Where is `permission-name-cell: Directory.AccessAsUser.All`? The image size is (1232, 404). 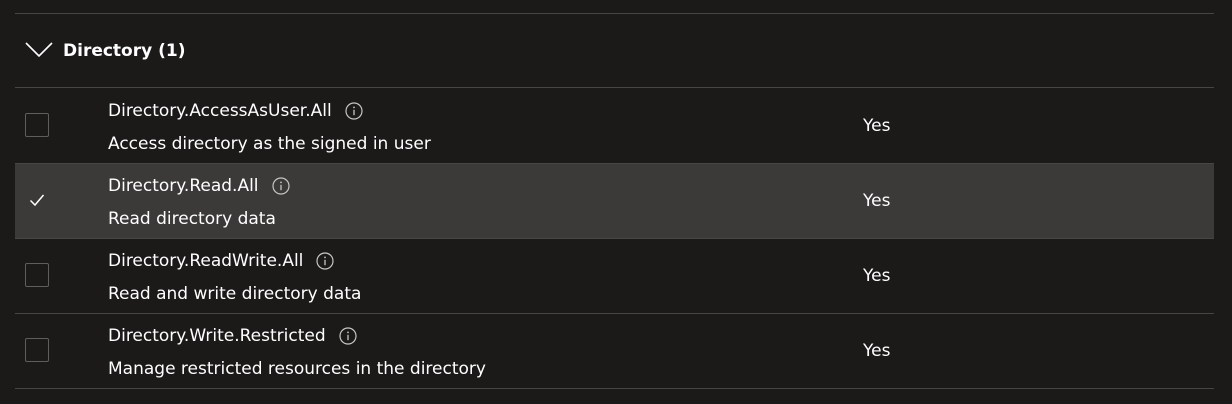
permission-name-cell: Directory.AccessAsUser.All is located at coordinates (235, 111).